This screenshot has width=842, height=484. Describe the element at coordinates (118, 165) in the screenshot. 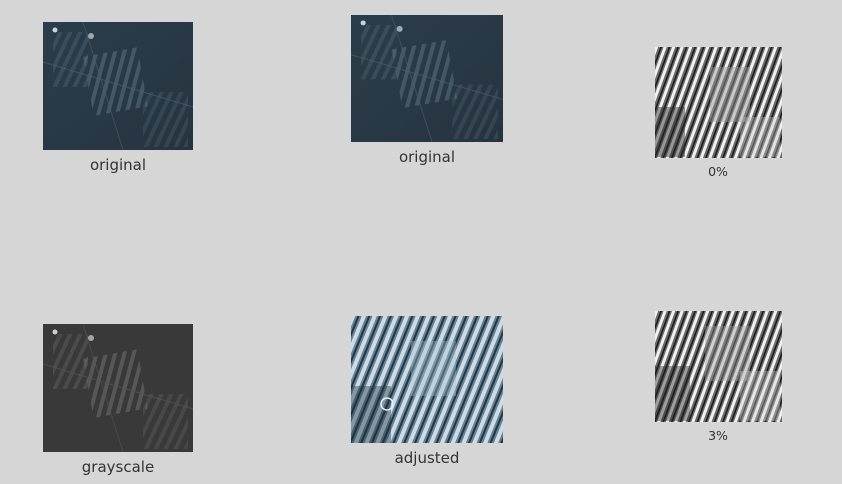

I see `caption-original-1: original` at that location.